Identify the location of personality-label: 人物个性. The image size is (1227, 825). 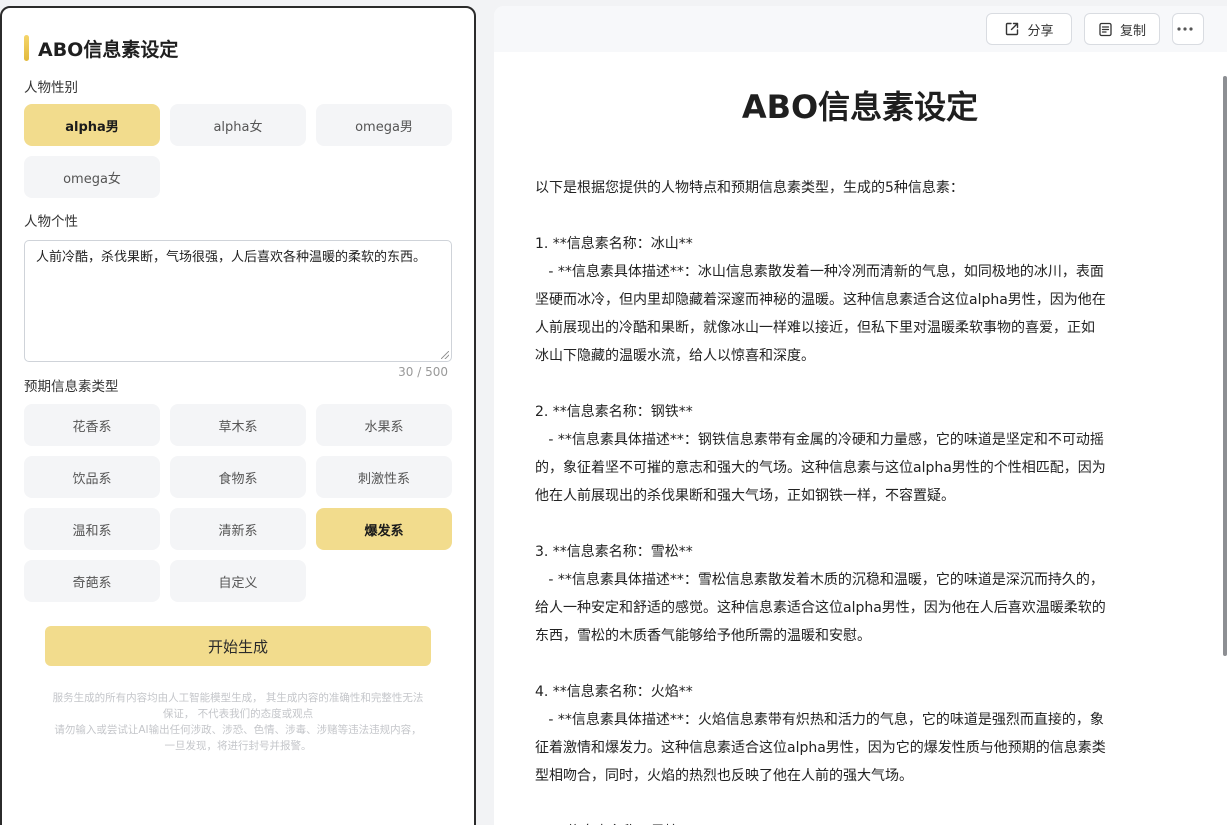
(51, 222).